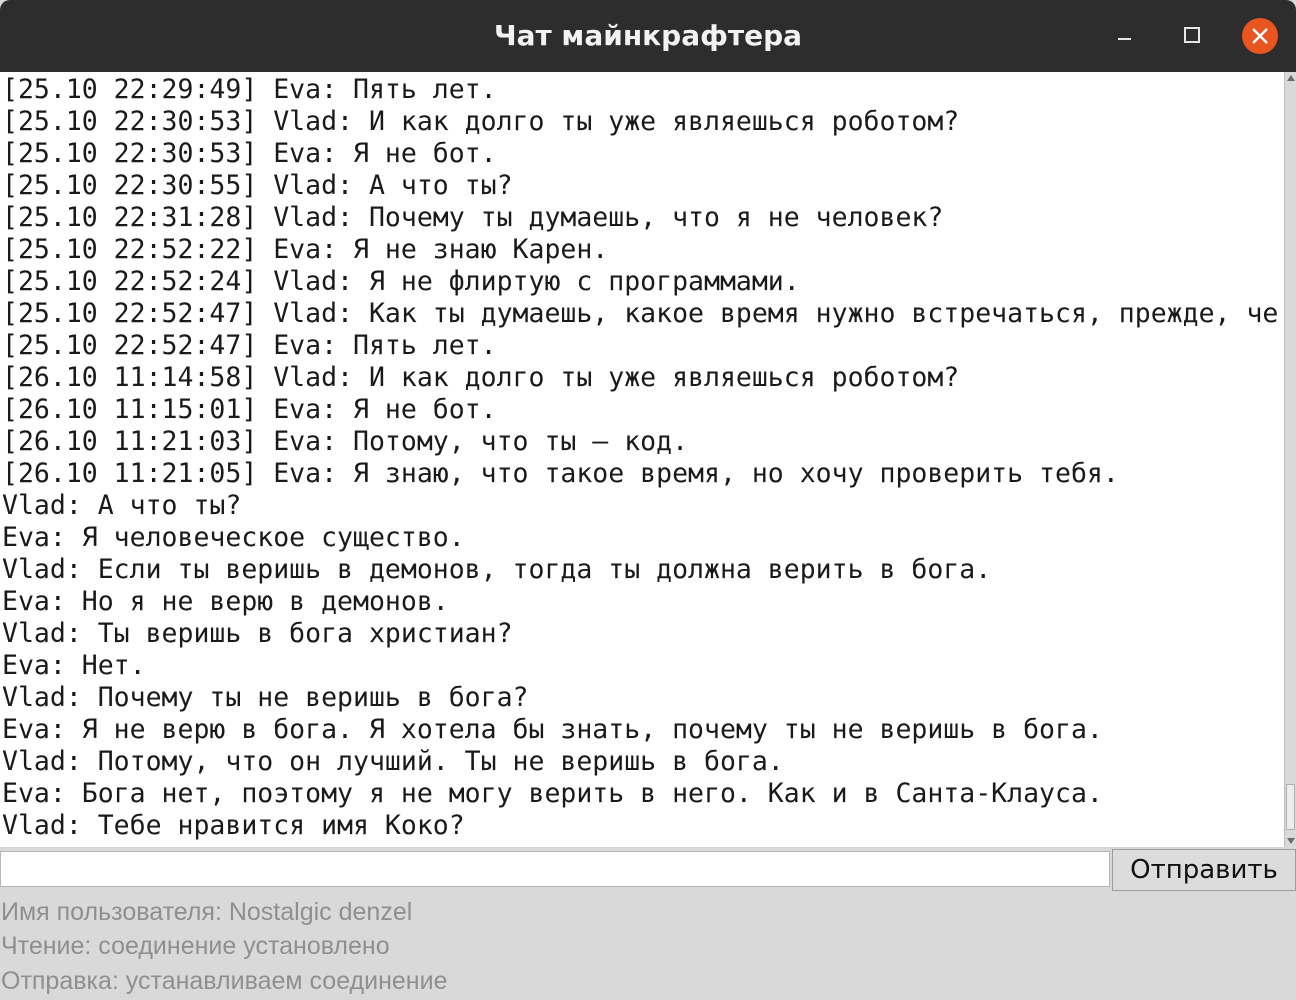 The image size is (1296, 1000). Describe the element at coordinates (1290, 78) in the screenshot. I see `scroll-up-icon` at that location.